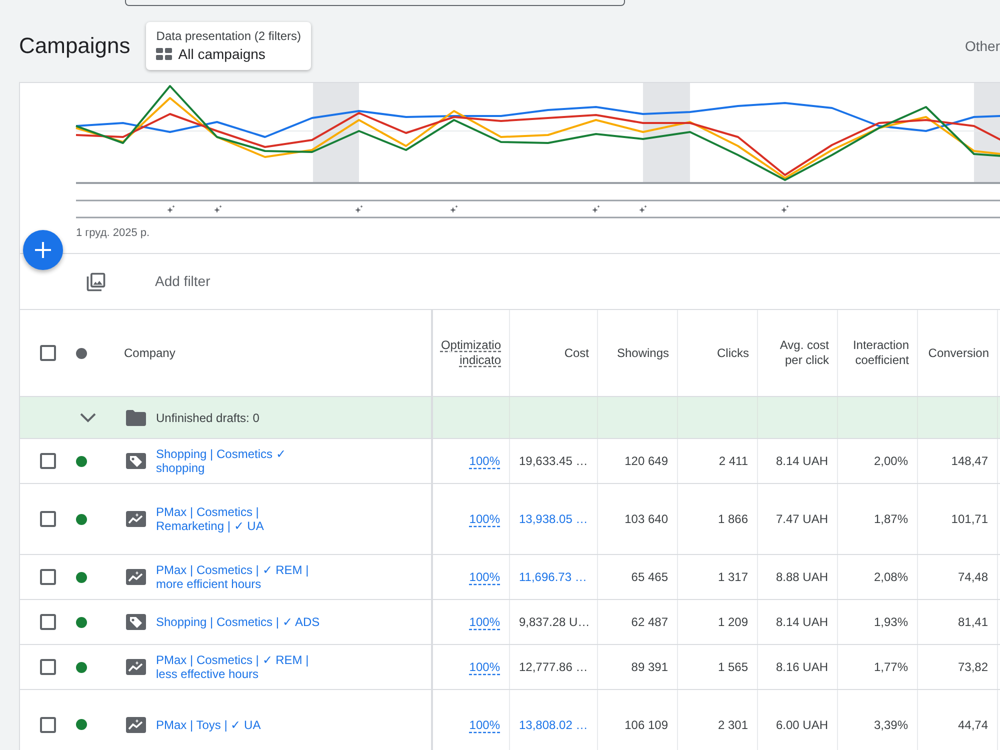 This screenshot has height=750, width=1000. Describe the element at coordinates (96, 281) in the screenshot. I see `image-stack-icon` at that location.